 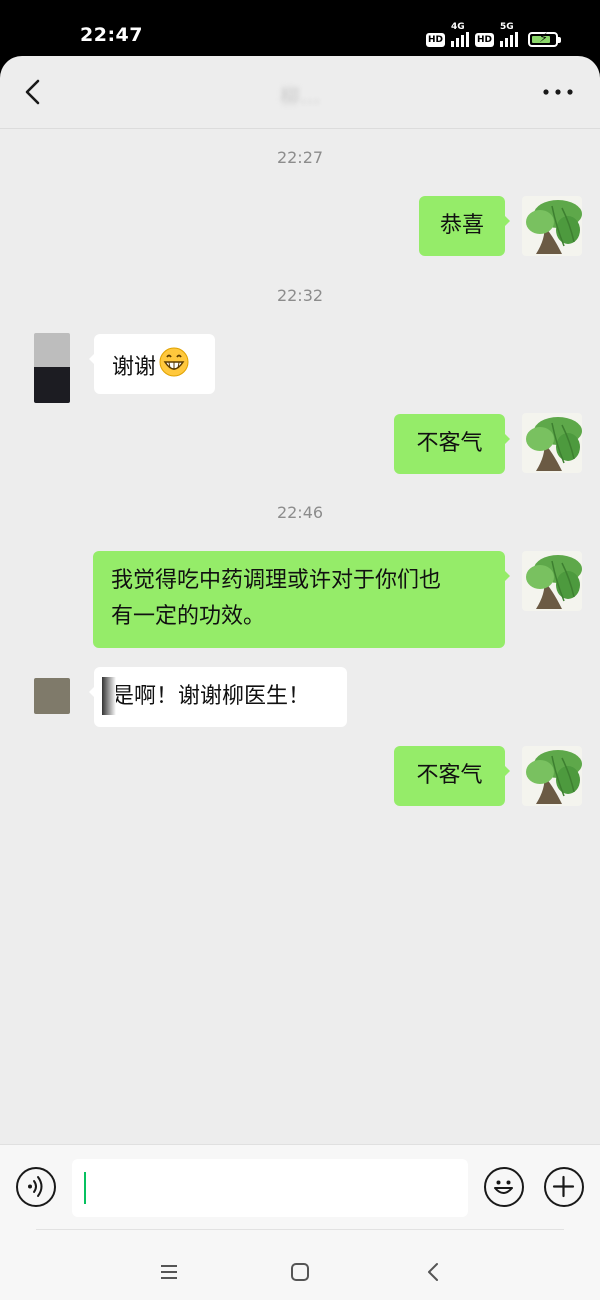 I want to click on signal-icon-2: 5G, so click(x=509, y=34).